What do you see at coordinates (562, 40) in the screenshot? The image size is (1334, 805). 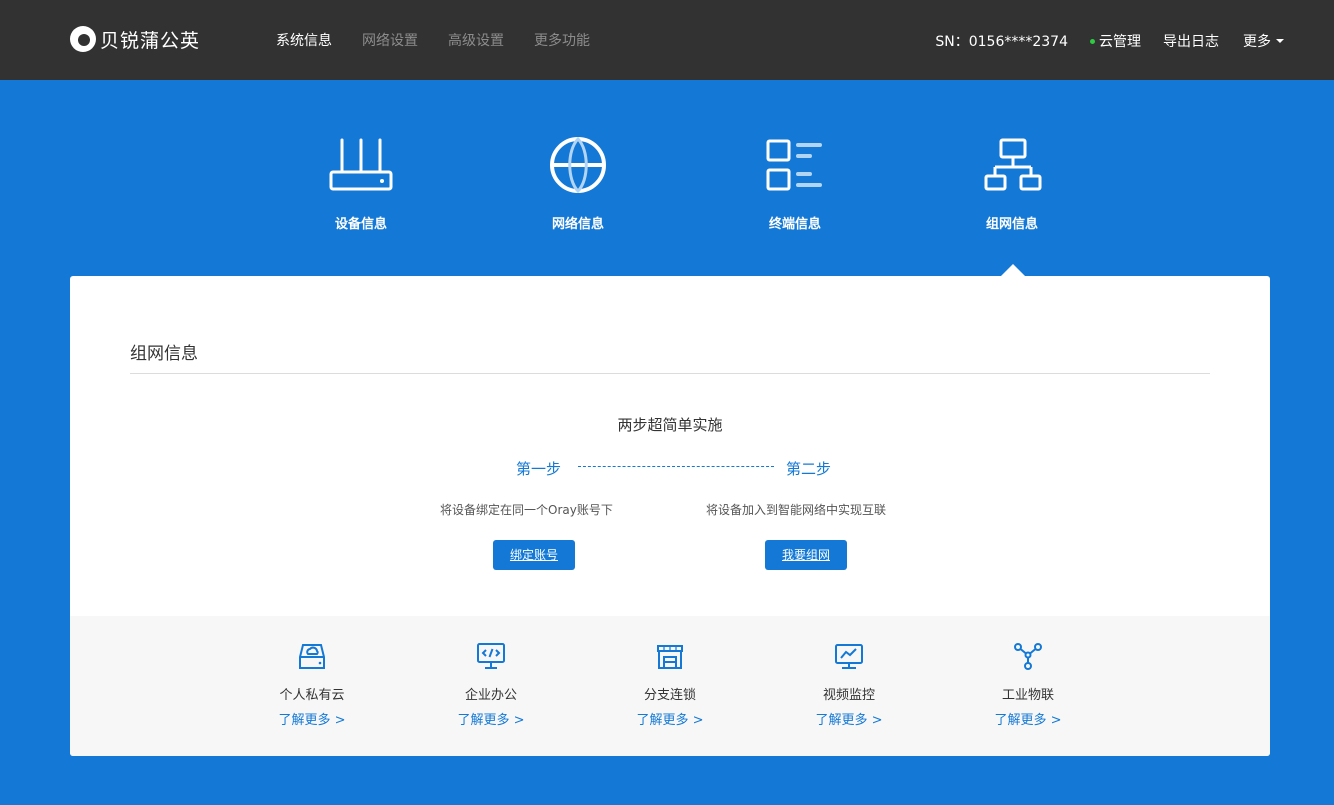 I see `nav-item-more-features: 更多功能` at bounding box center [562, 40].